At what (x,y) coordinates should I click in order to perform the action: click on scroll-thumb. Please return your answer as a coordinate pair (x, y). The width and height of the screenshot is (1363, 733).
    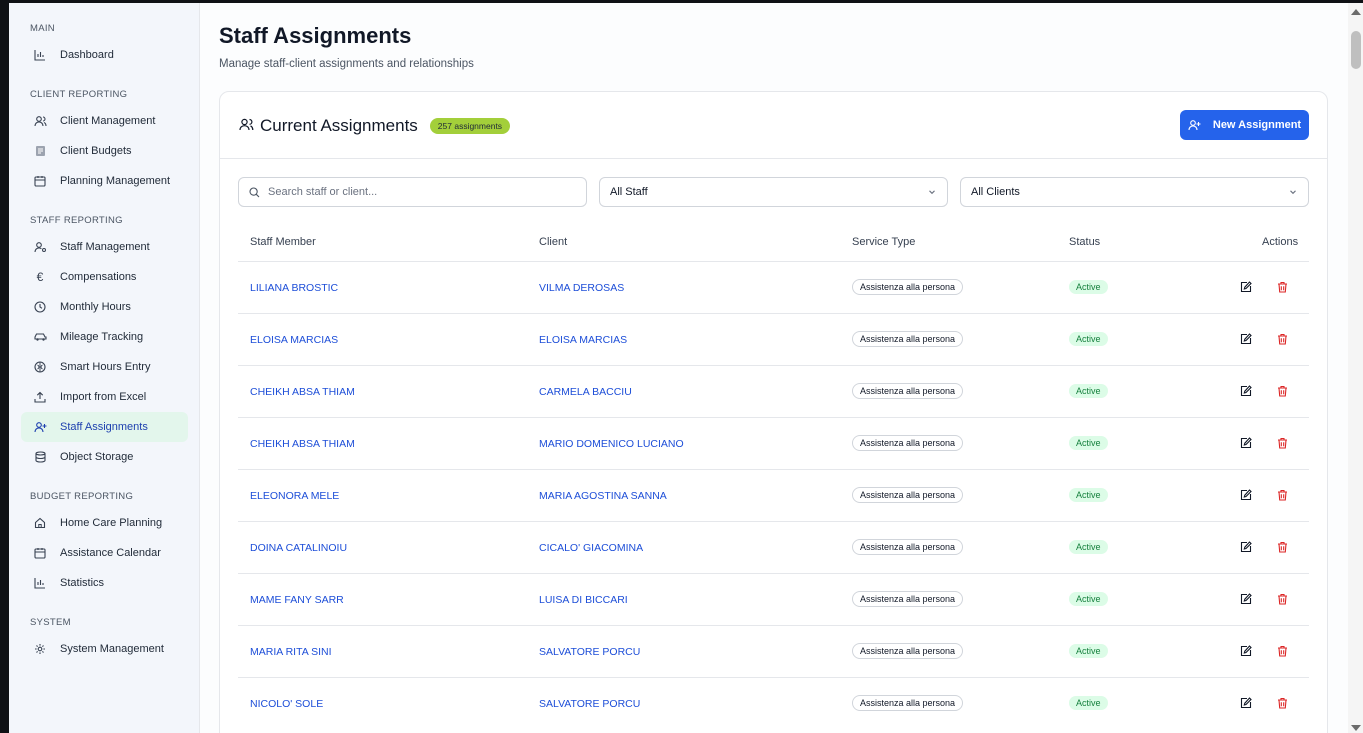
    Looking at the image, I should click on (1356, 50).